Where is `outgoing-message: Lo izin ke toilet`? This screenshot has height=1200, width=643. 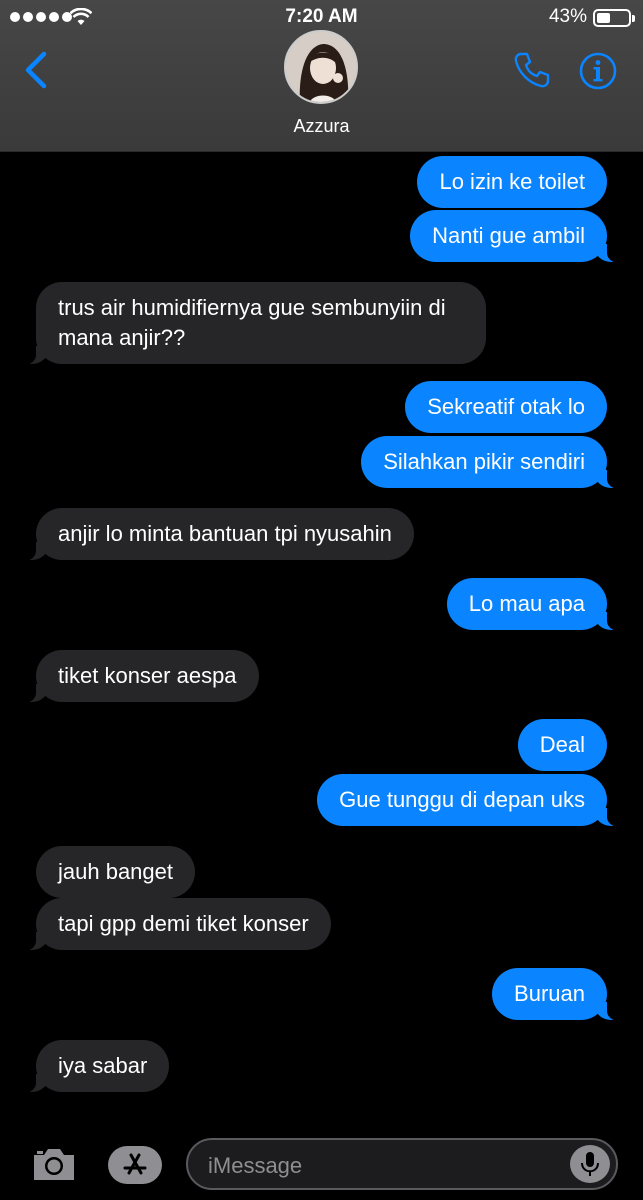
outgoing-message: Lo izin ke toilet is located at coordinates (512, 182).